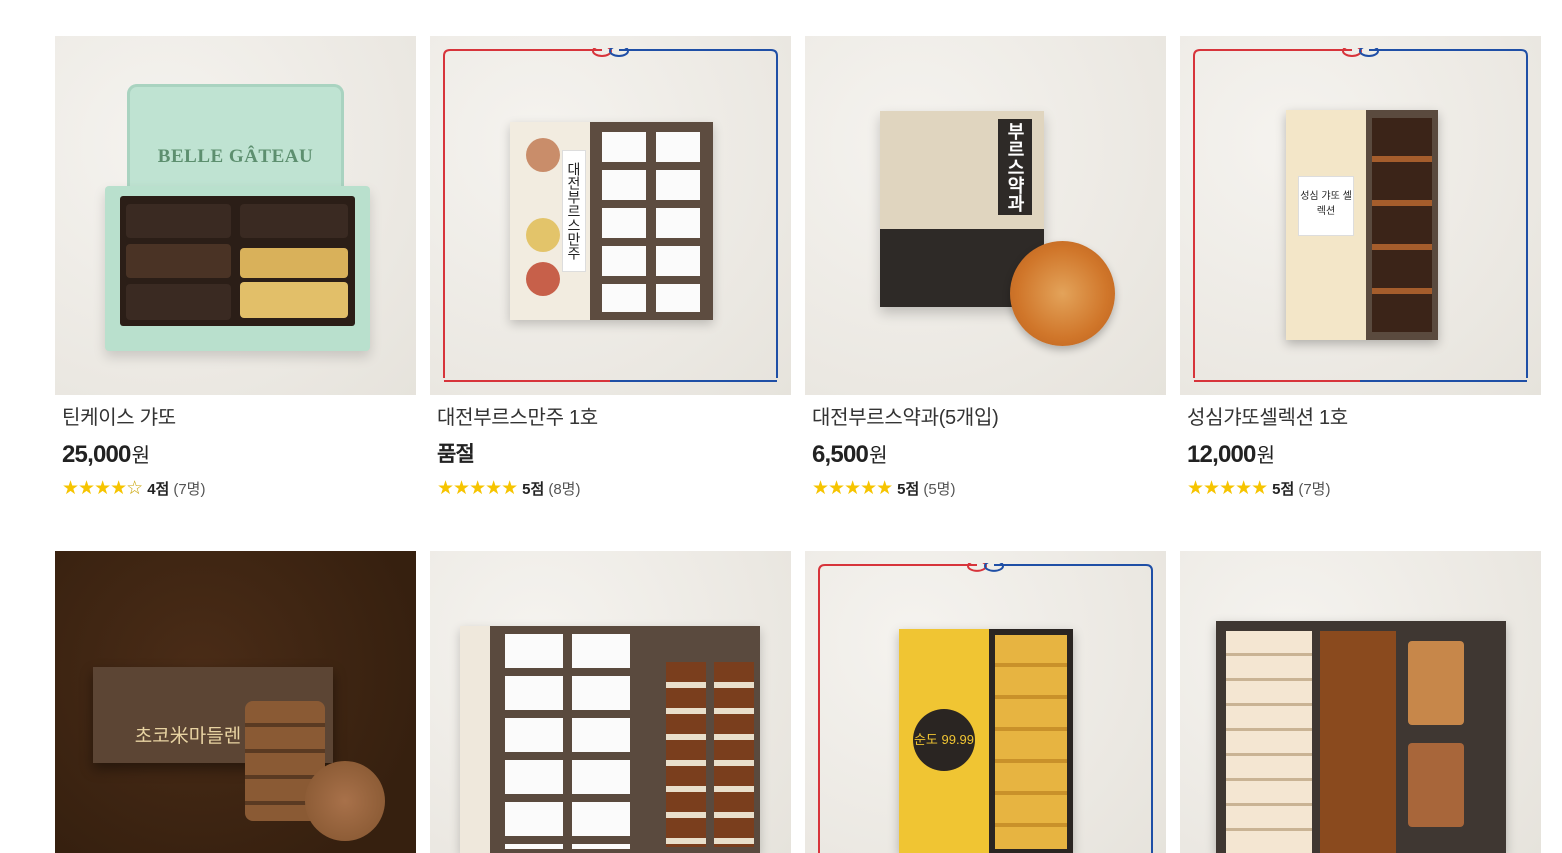 This screenshot has height=853, width=1562. I want to click on product-image: 성심 갸또 셀렉션, so click(1360, 215).